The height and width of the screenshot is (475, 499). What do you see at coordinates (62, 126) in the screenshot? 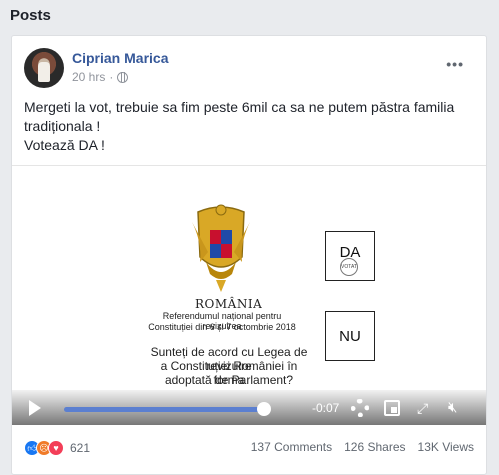
I see `post-text-line: tradiționala !` at bounding box center [62, 126].